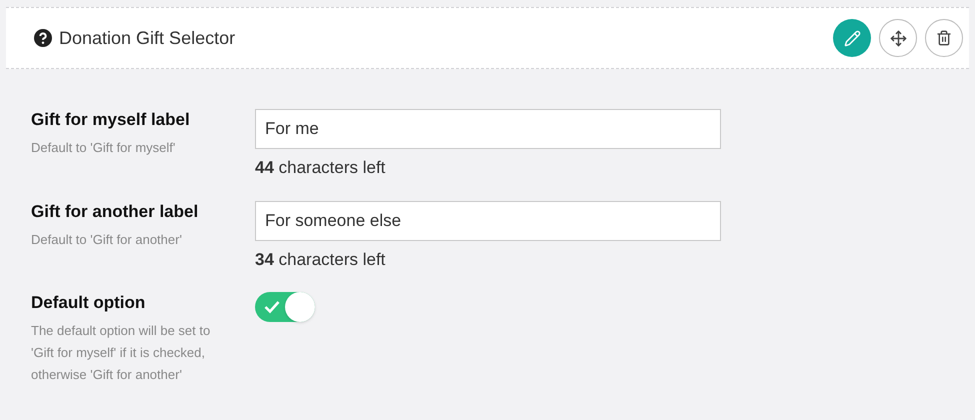  Describe the element at coordinates (111, 120) in the screenshot. I see `field-label: Gift for myself label` at that location.